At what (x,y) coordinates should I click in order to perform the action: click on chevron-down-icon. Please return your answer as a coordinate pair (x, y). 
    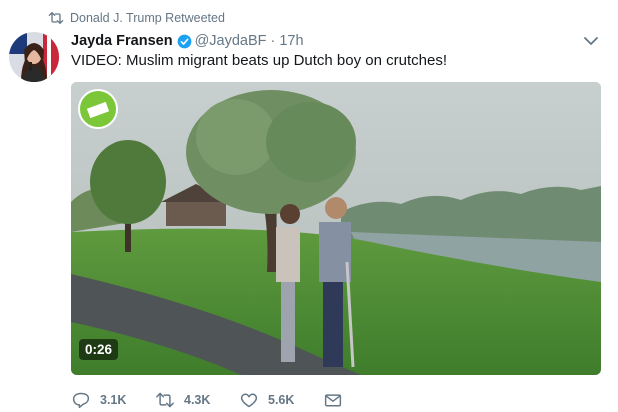
    Looking at the image, I should click on (591, 41).